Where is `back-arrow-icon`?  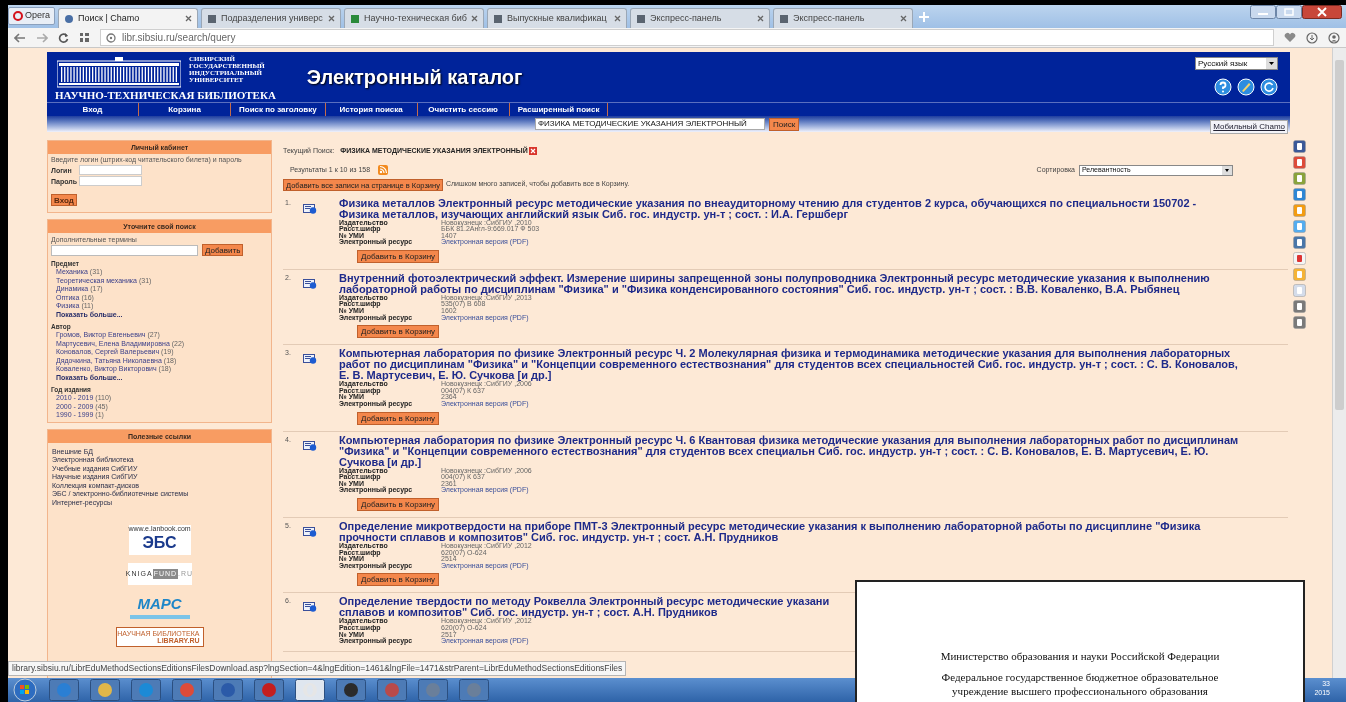 back-arrow-icon is located at coordinates (20, 37).